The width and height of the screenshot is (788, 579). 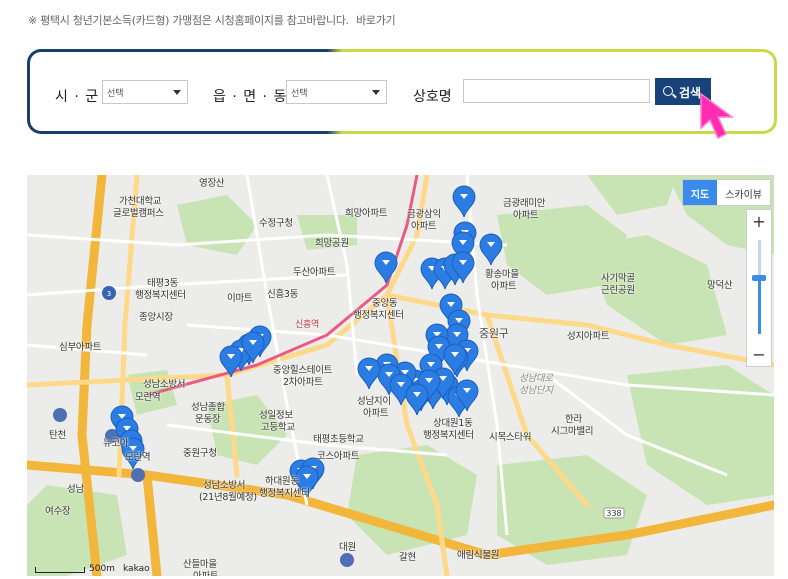 I want to click on map-place-label: 성지아파트, so click(x=588, y=336).